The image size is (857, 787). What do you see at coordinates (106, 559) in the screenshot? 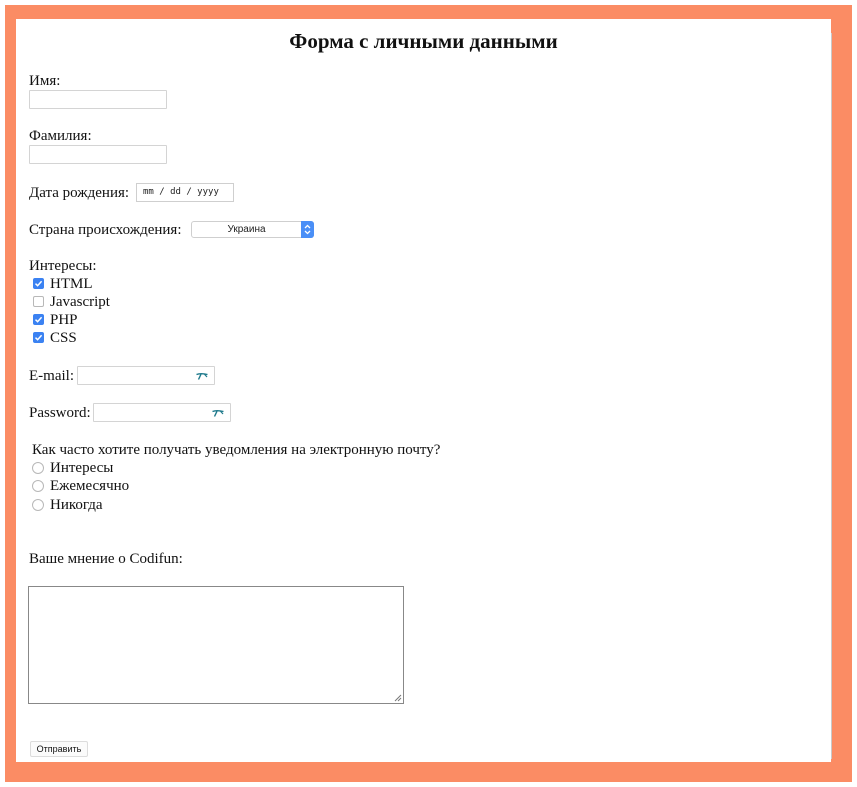
I see `opinion-label: Ваше мнение о Codifun:` at bounding box center [106, 559].